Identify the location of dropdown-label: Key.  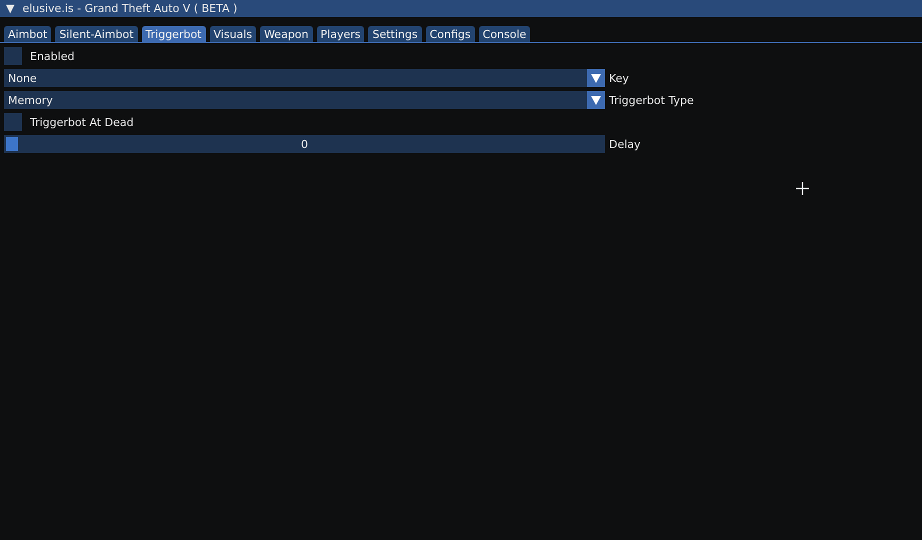
(619, 78).